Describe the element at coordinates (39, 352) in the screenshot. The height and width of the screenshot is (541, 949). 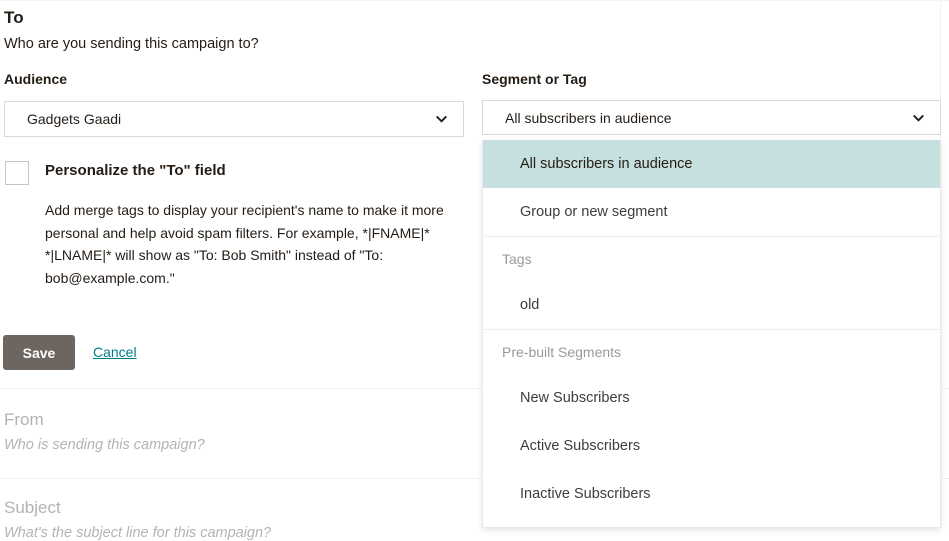
I see `save-button: Save` at that location.